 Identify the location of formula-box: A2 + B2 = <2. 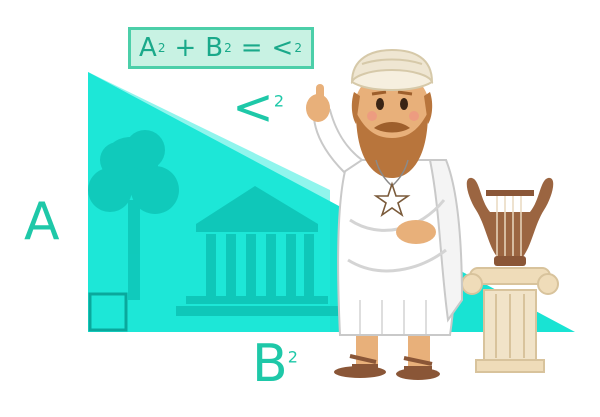
(221, 48).